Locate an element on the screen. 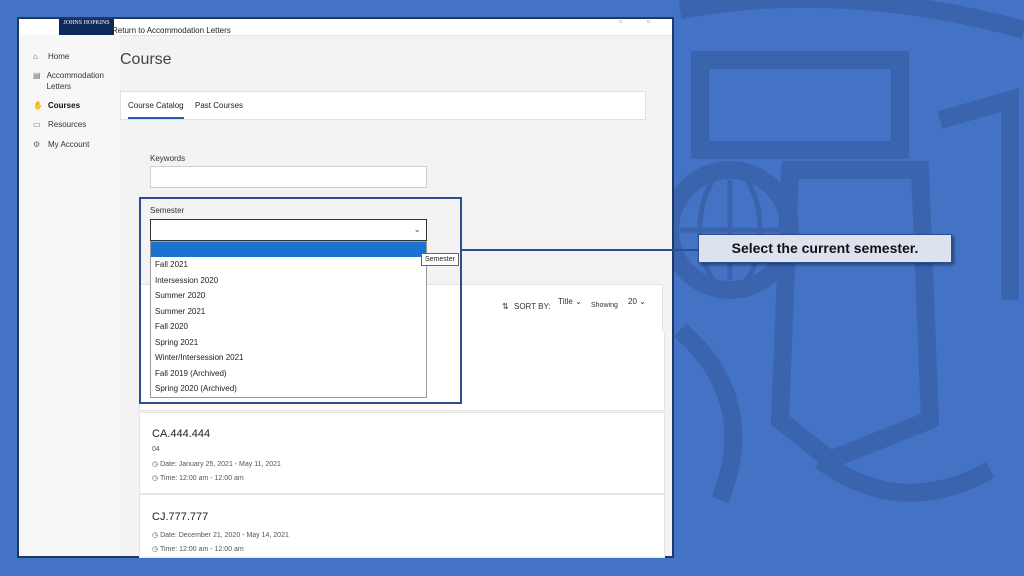 The image size is (1024, 576). sidebar-item-label: Accommodation Letters is located at coordinates (75, 81).